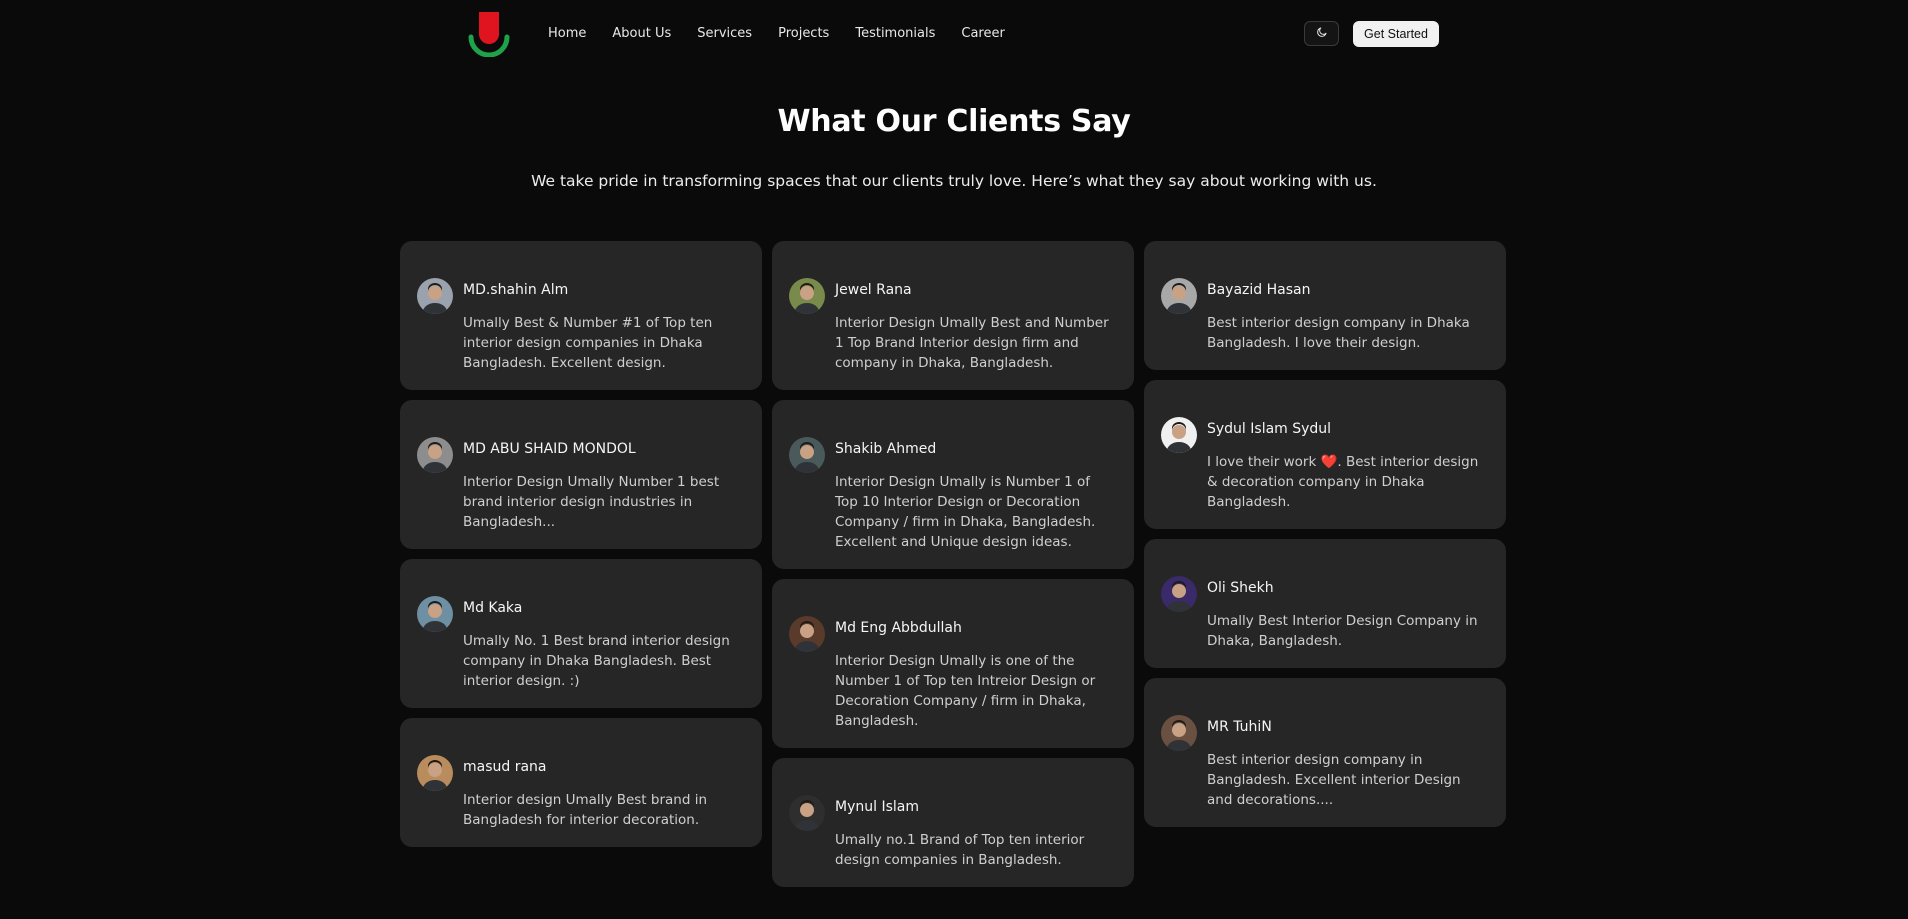 The height and width of the screenshot is (919, 1908). I want to click on theme-toggle-button, so click(1321, 33).